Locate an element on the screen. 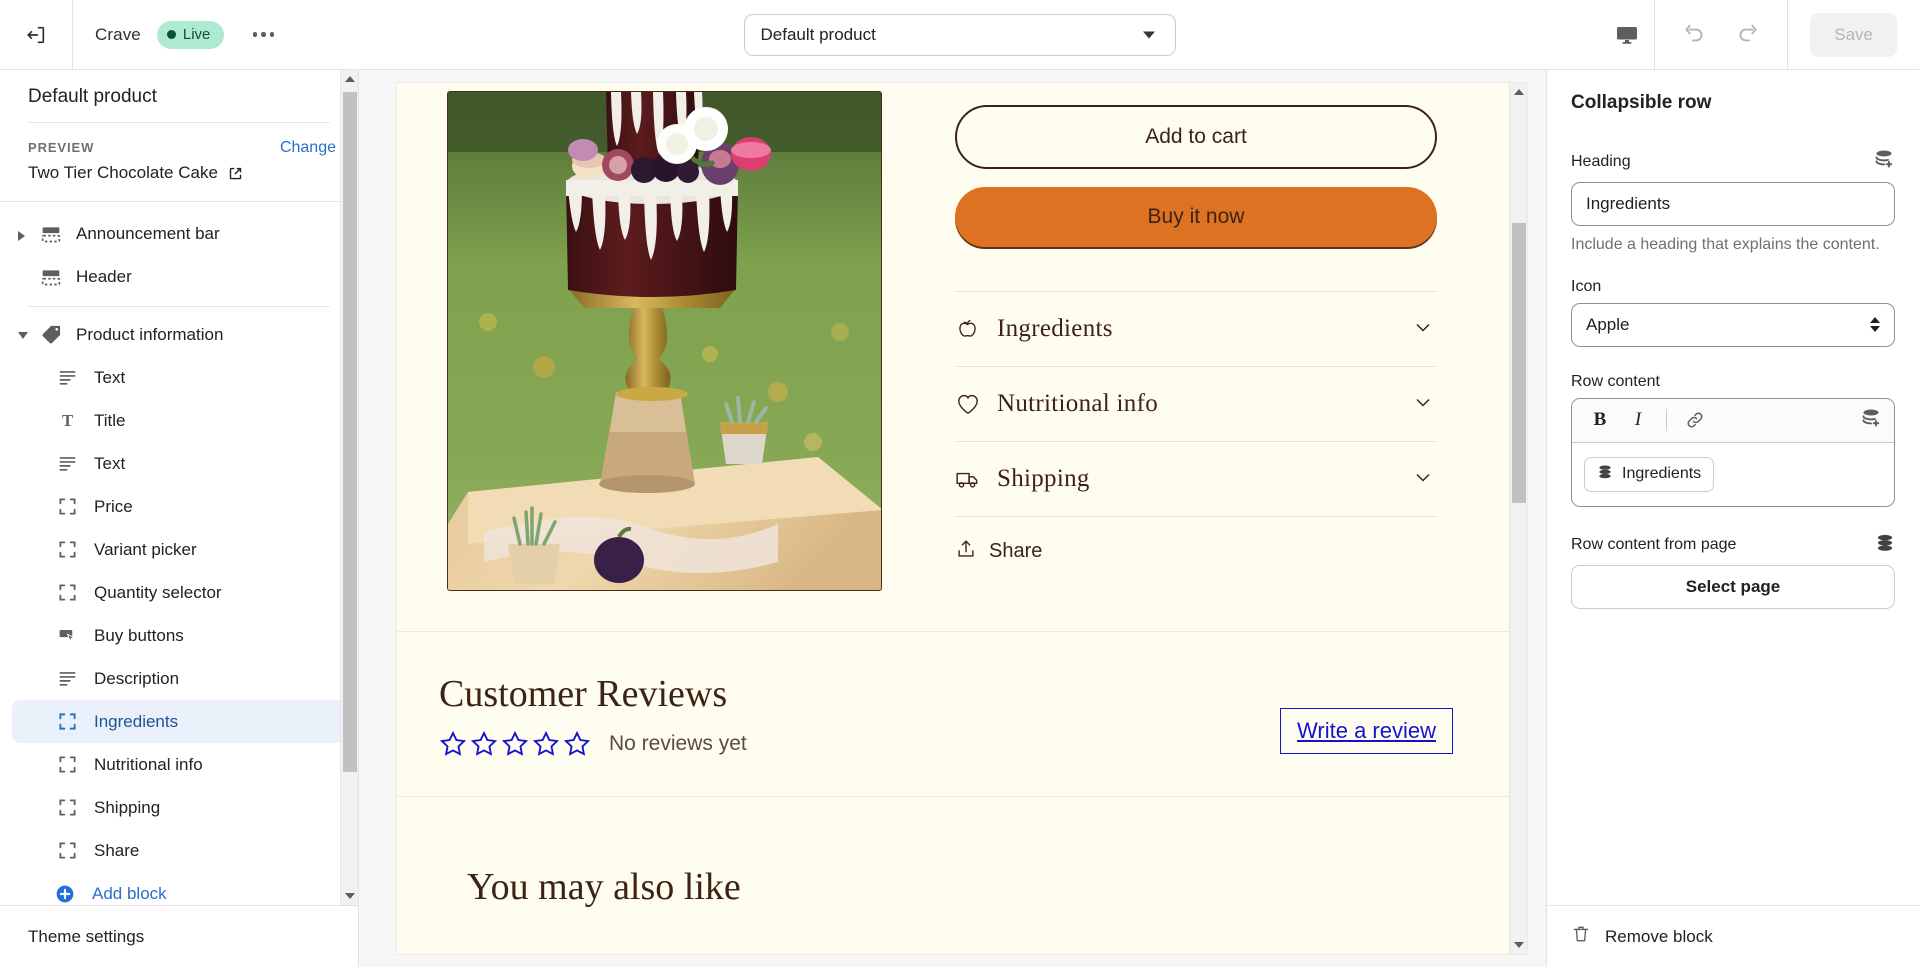  more-options-button is located at coordinates (263, 35).